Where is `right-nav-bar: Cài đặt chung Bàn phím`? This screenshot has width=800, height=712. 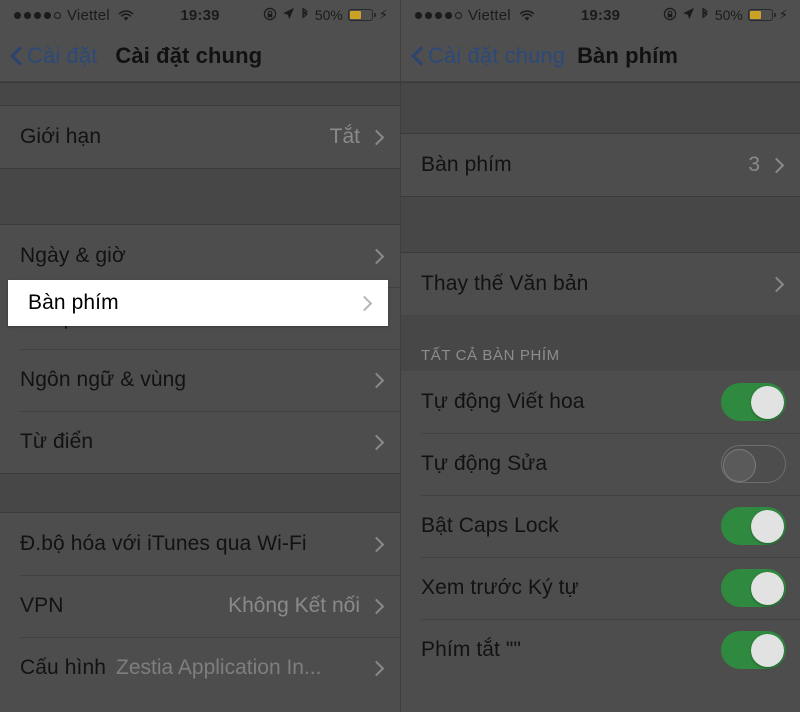
right-nav-bar: Cài đặt chung Bàn phím is located at coordinates (600, 56).